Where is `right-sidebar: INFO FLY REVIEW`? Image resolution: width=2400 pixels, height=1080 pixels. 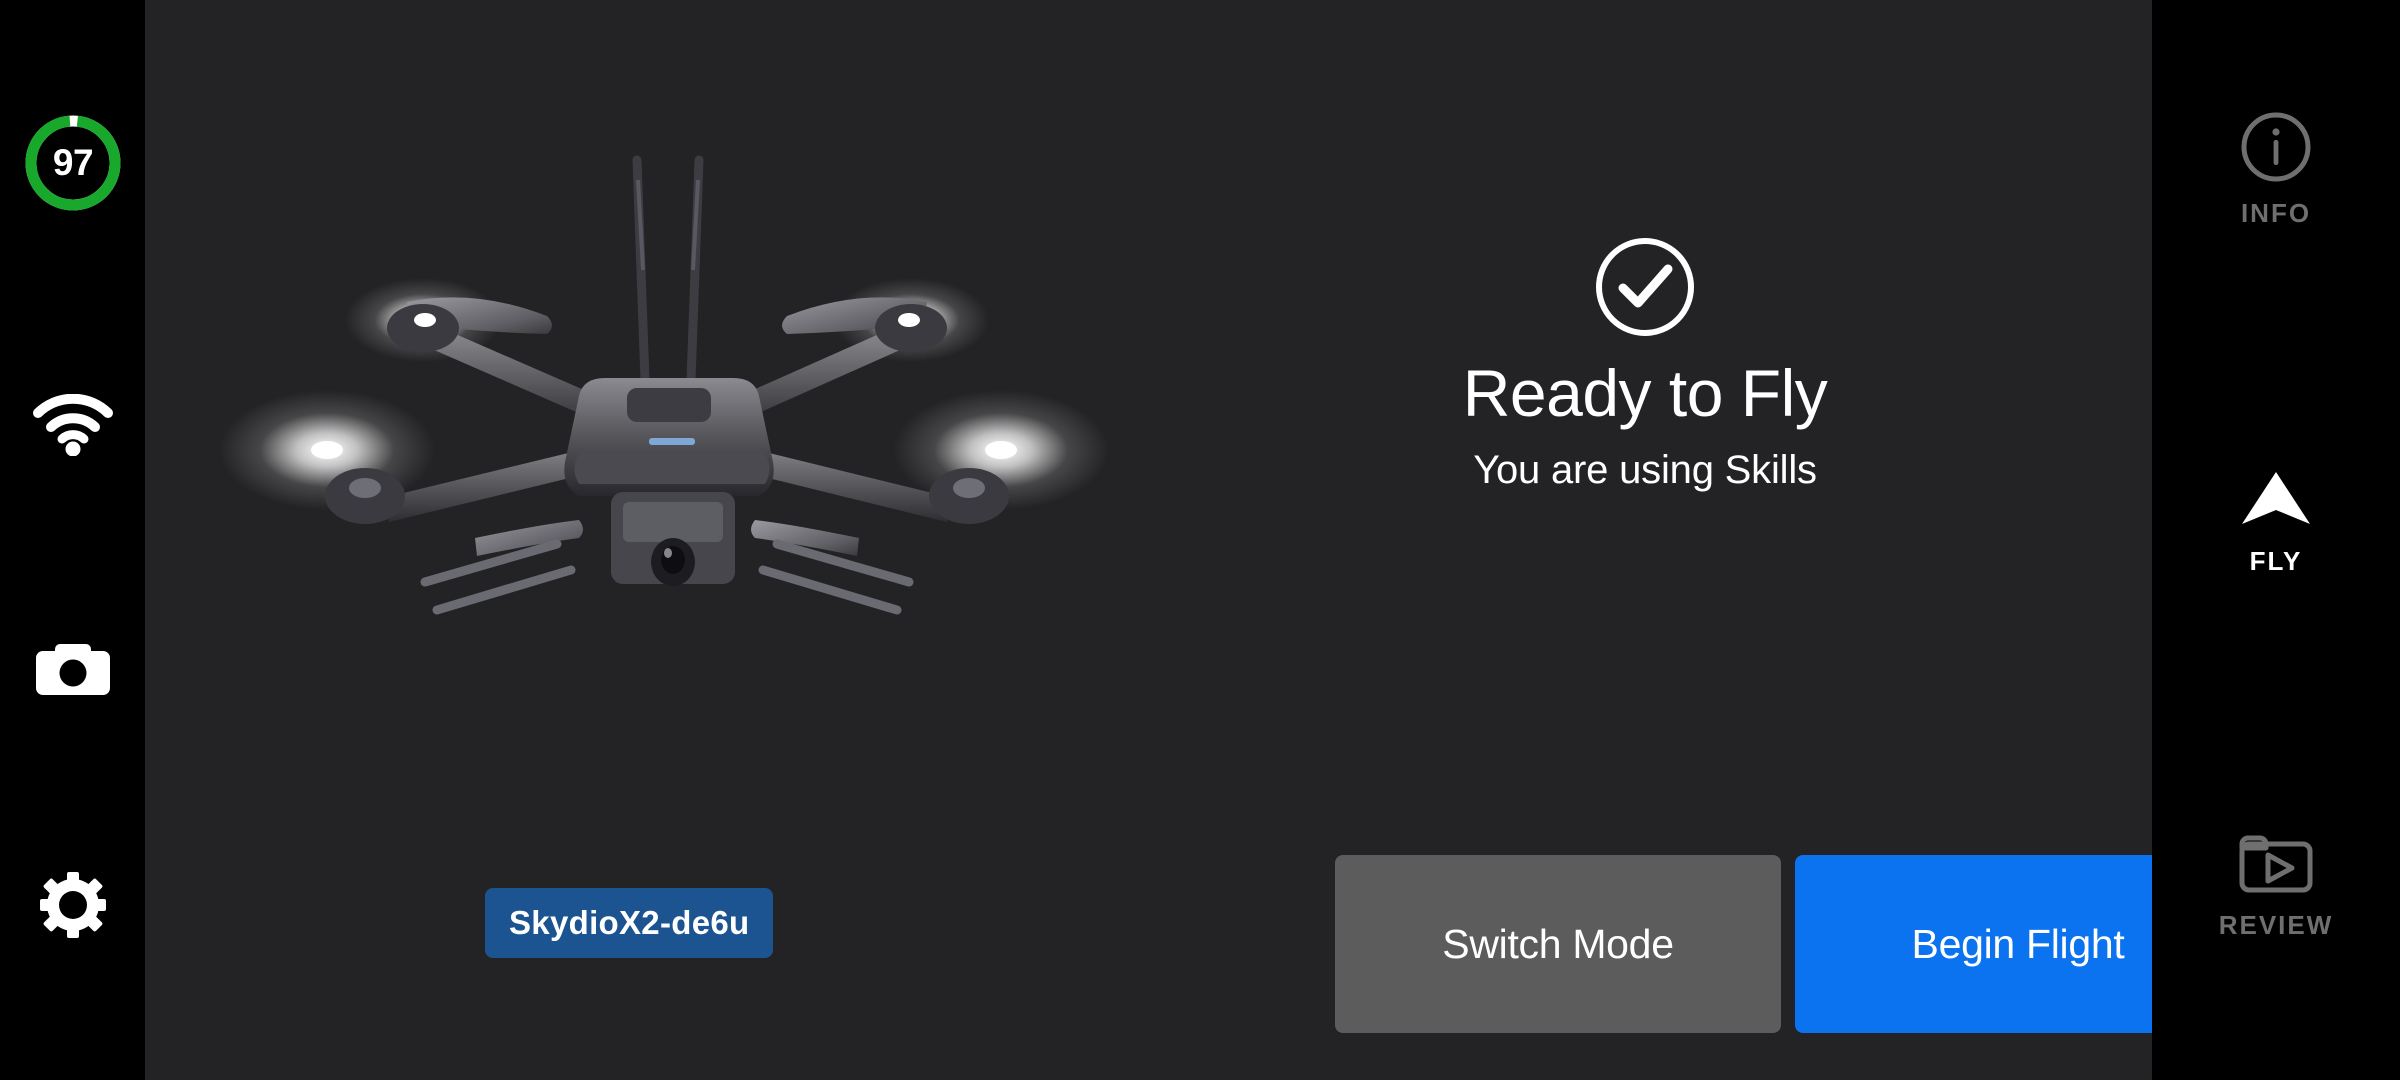 right-sidebar: INFO FLY REVIEW is located at coordinates (2276, 540).